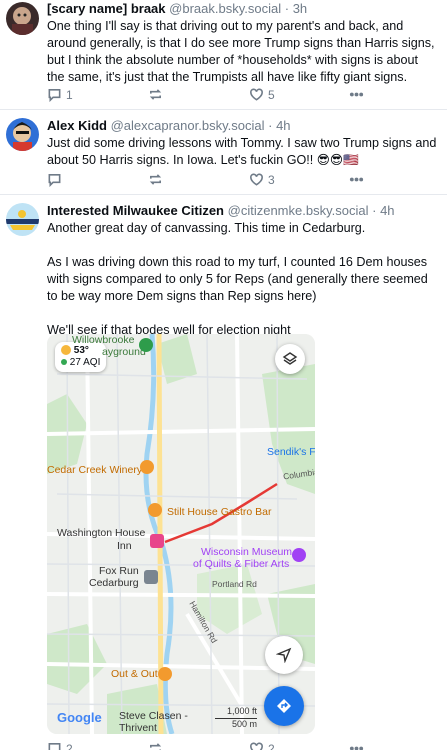  I want to click on weather-chip: 53° 27 AQI, so click(81, 357).